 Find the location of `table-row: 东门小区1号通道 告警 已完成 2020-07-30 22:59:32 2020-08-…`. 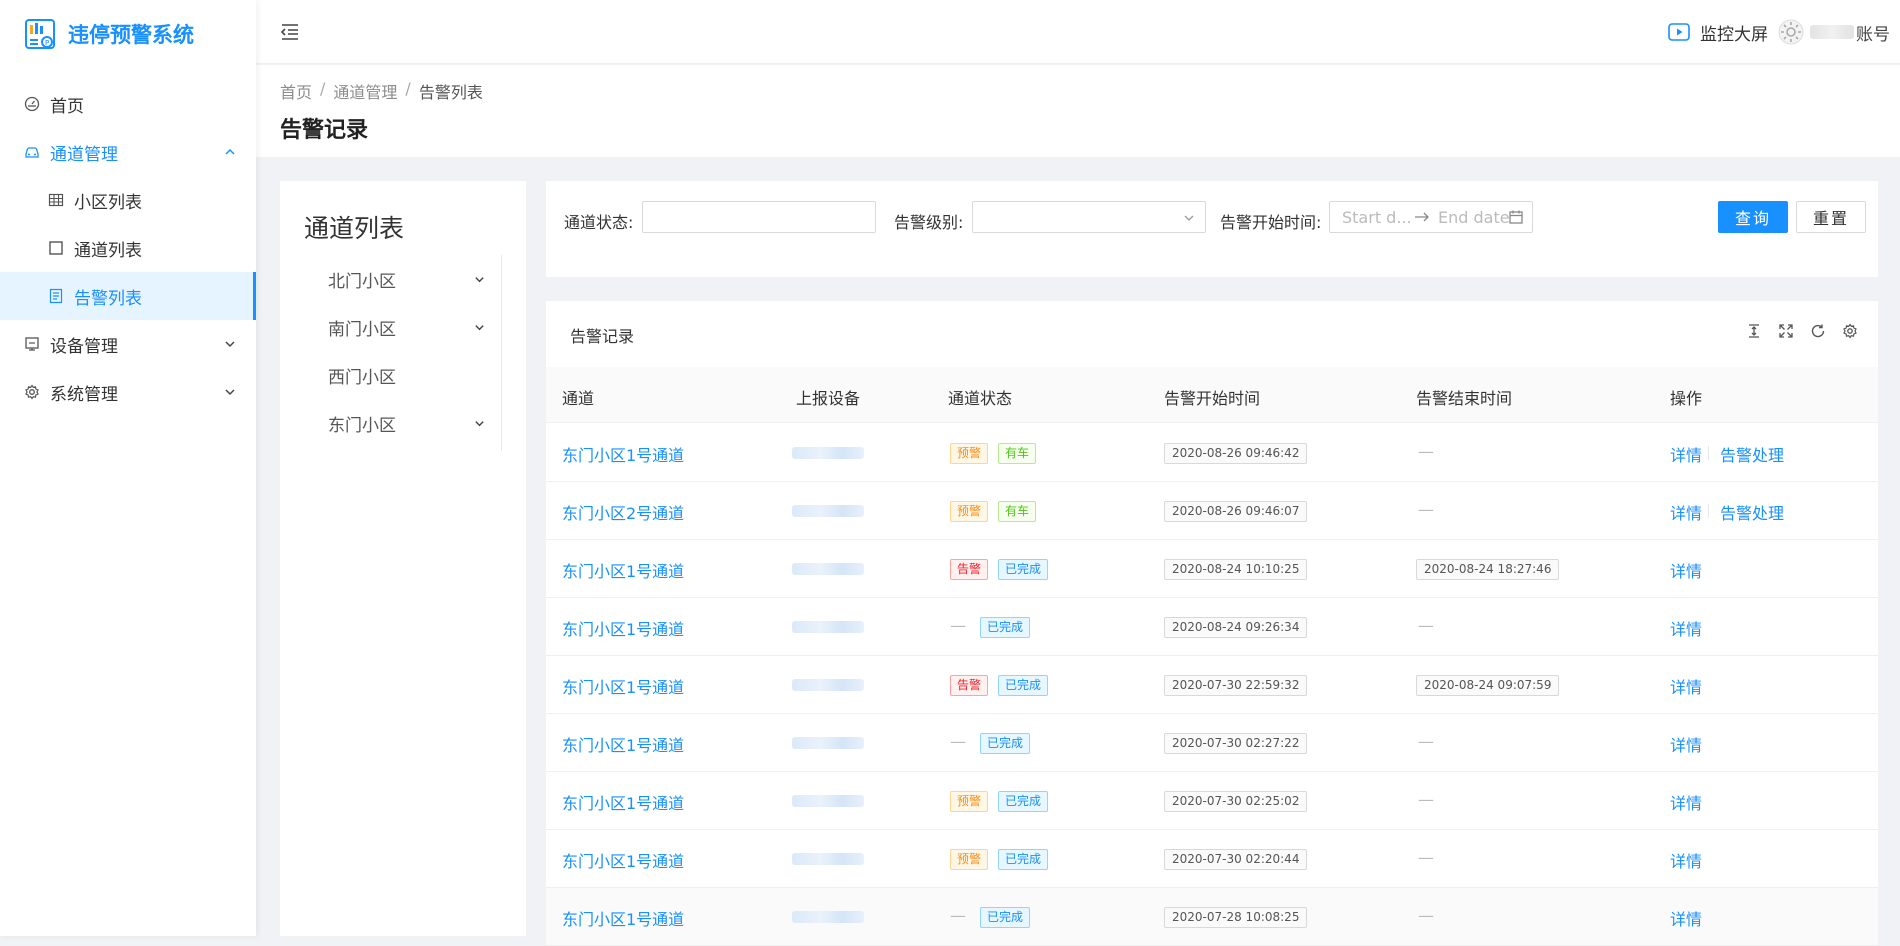

table-row: 东门小区1号通道 告警 已完成 2020-07-30 22:59:32 2020-08-… is located at coordinates (1212, 685).